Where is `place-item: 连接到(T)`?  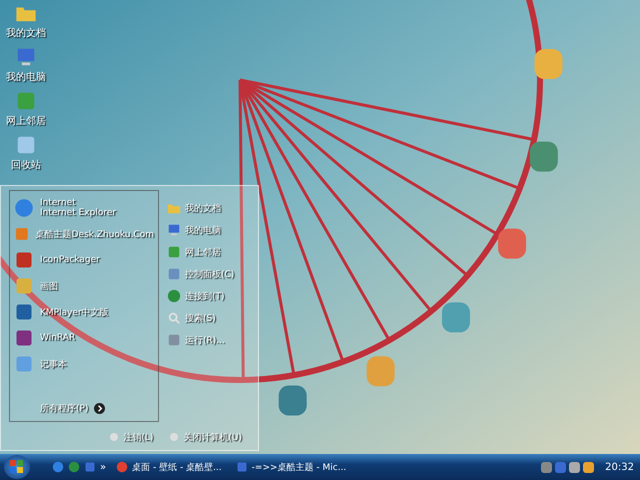 place-item: 连接到(T) is located at coordinates (200, 296).